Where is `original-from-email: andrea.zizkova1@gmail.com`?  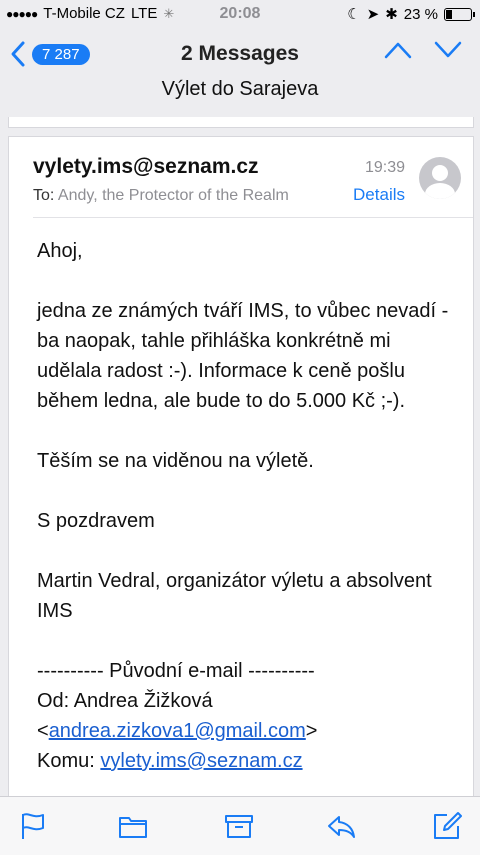
original-from-email: andrea.zizkova1@gmail.com is located at coordinates (177, 731).